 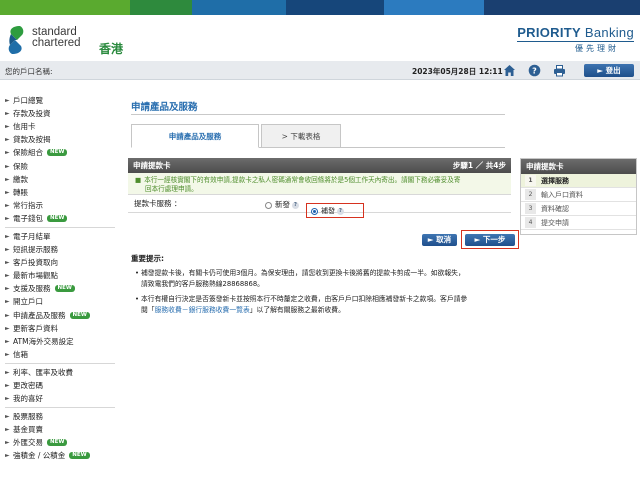 I want to click on option-replacement-label: 補發, so click(x=328, y=211).